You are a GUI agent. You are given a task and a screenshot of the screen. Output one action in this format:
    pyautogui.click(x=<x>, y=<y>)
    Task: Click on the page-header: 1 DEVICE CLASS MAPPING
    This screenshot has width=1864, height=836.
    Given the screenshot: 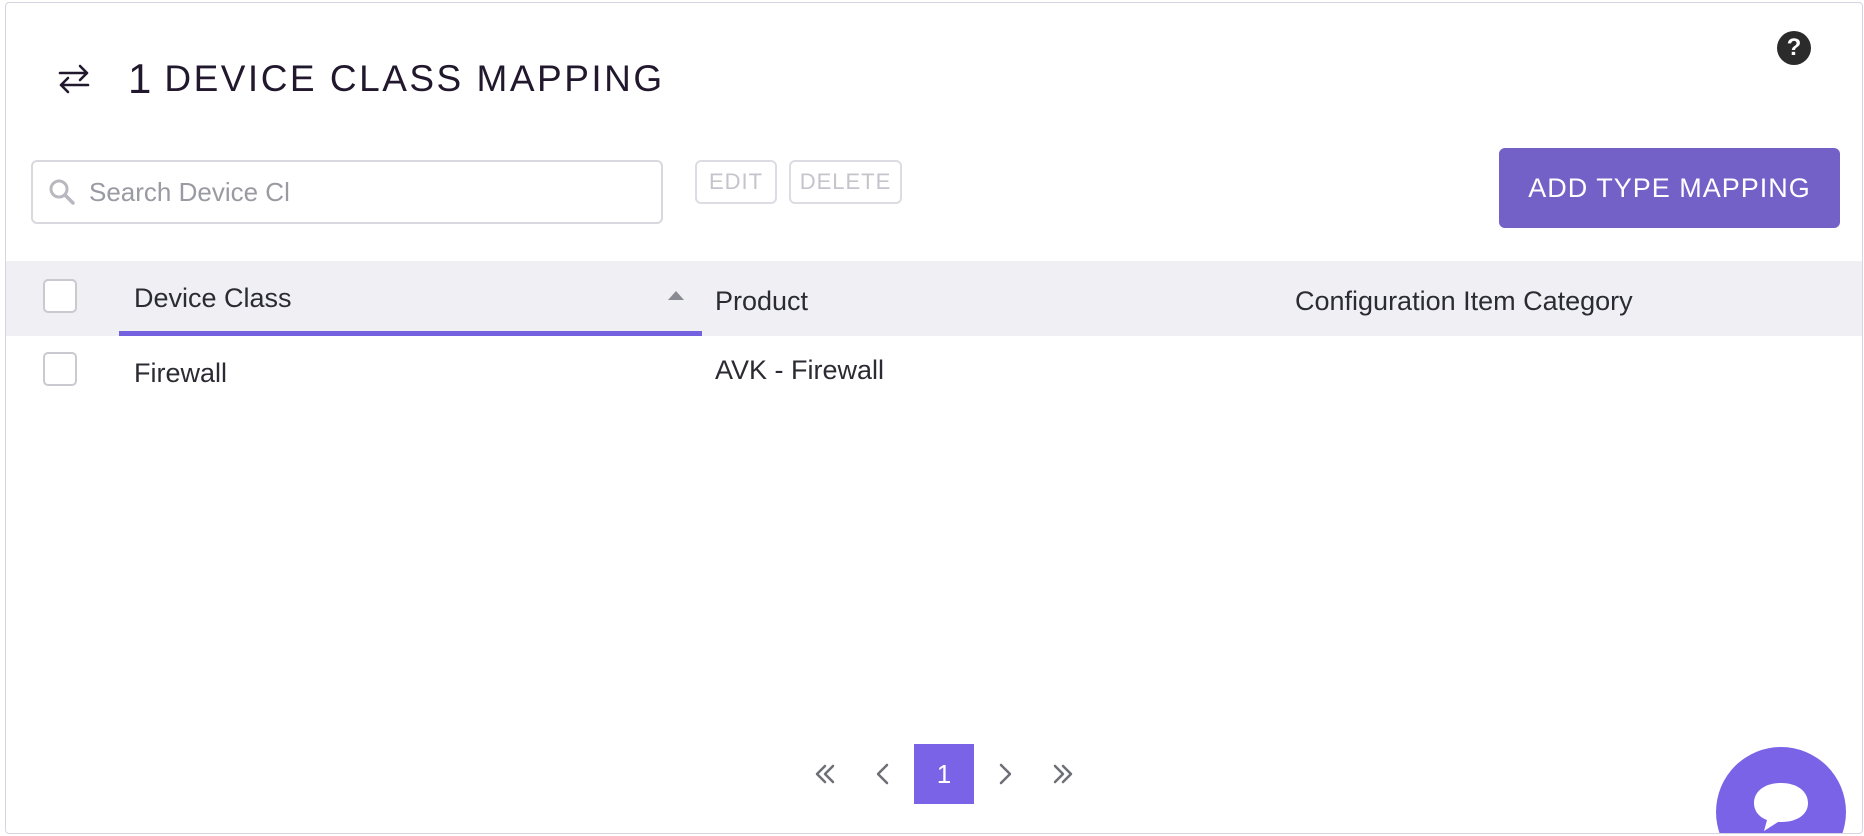 What is the action you would take?
    pyautogui.click(x=360, y=79)
    